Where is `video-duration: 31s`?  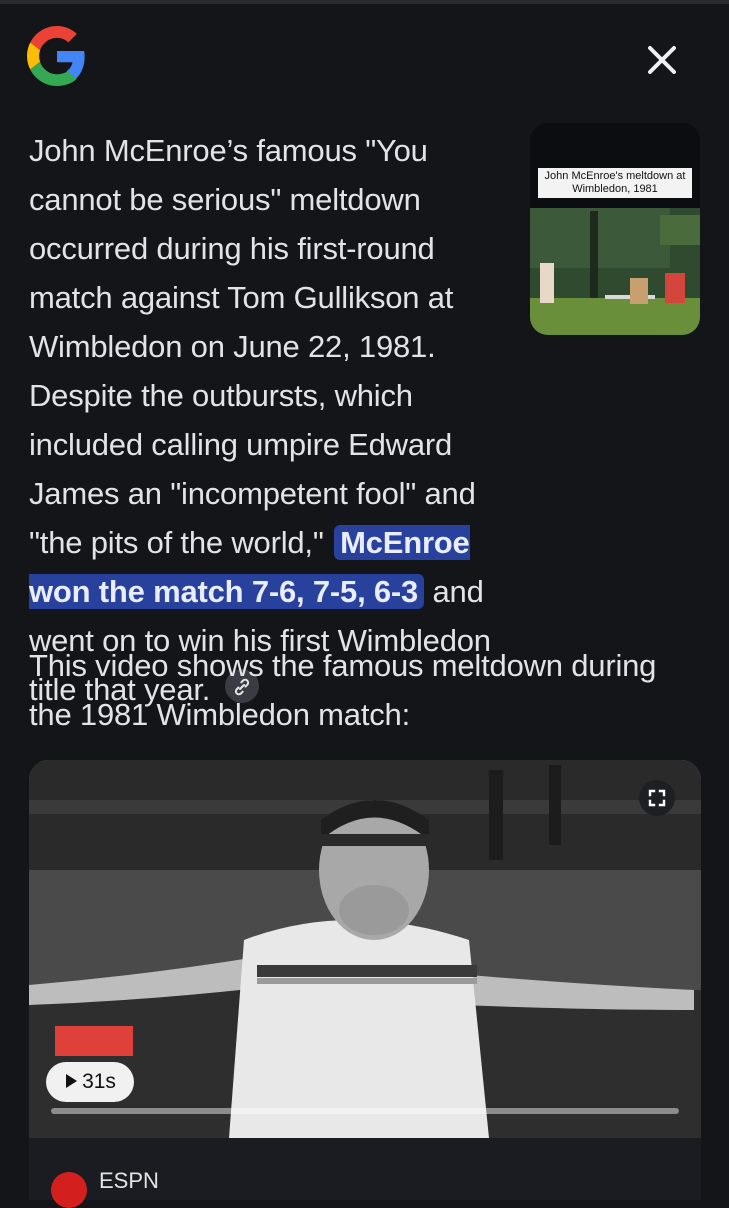
video-duration: 31s is located at coordinates (99, 1081).